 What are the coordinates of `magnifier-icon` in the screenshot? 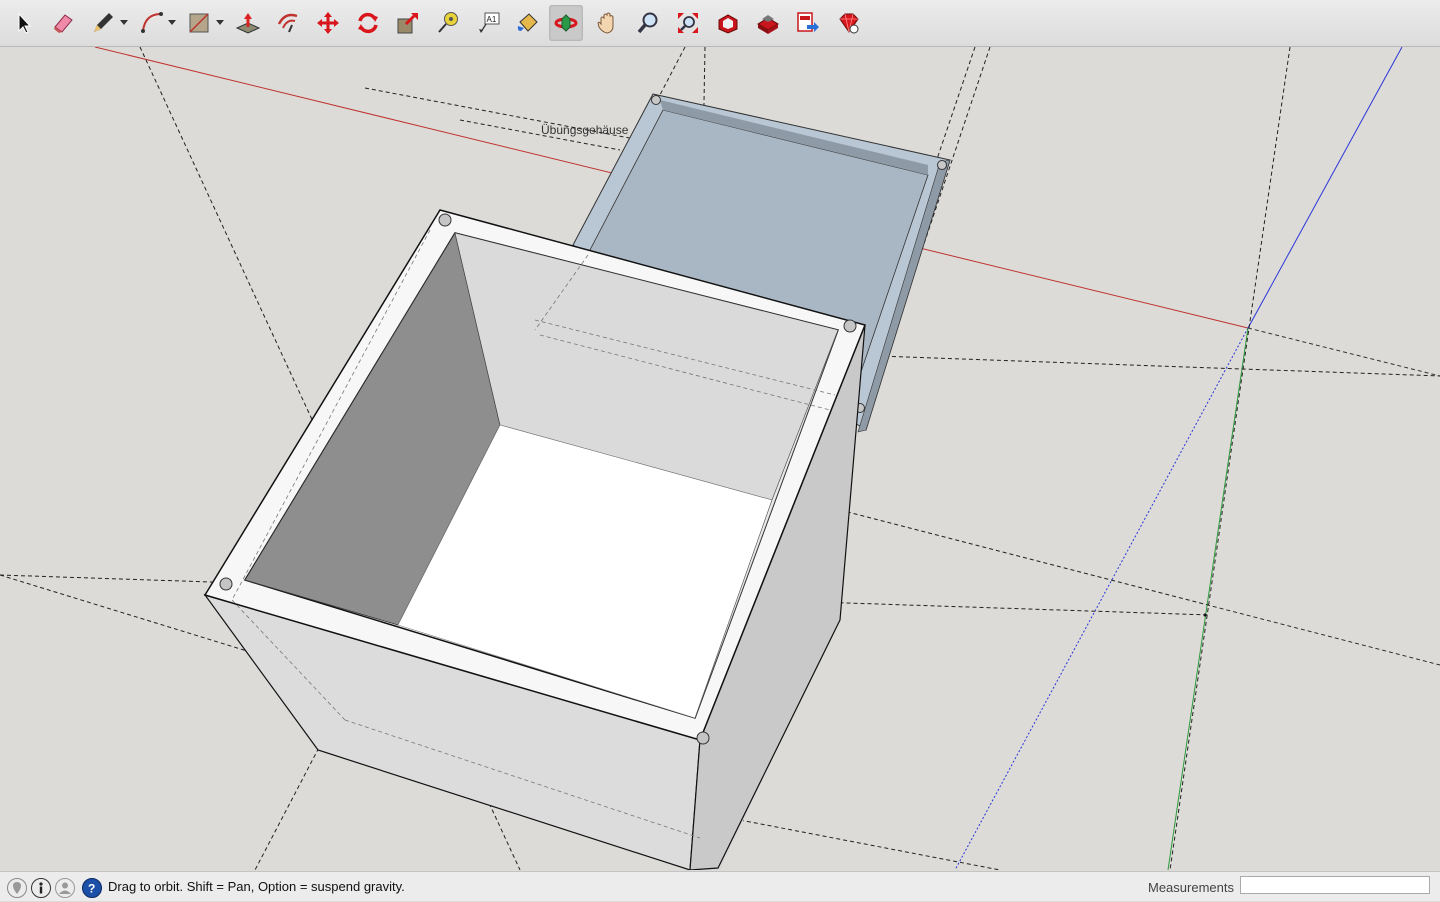 It's located at (647, 23).